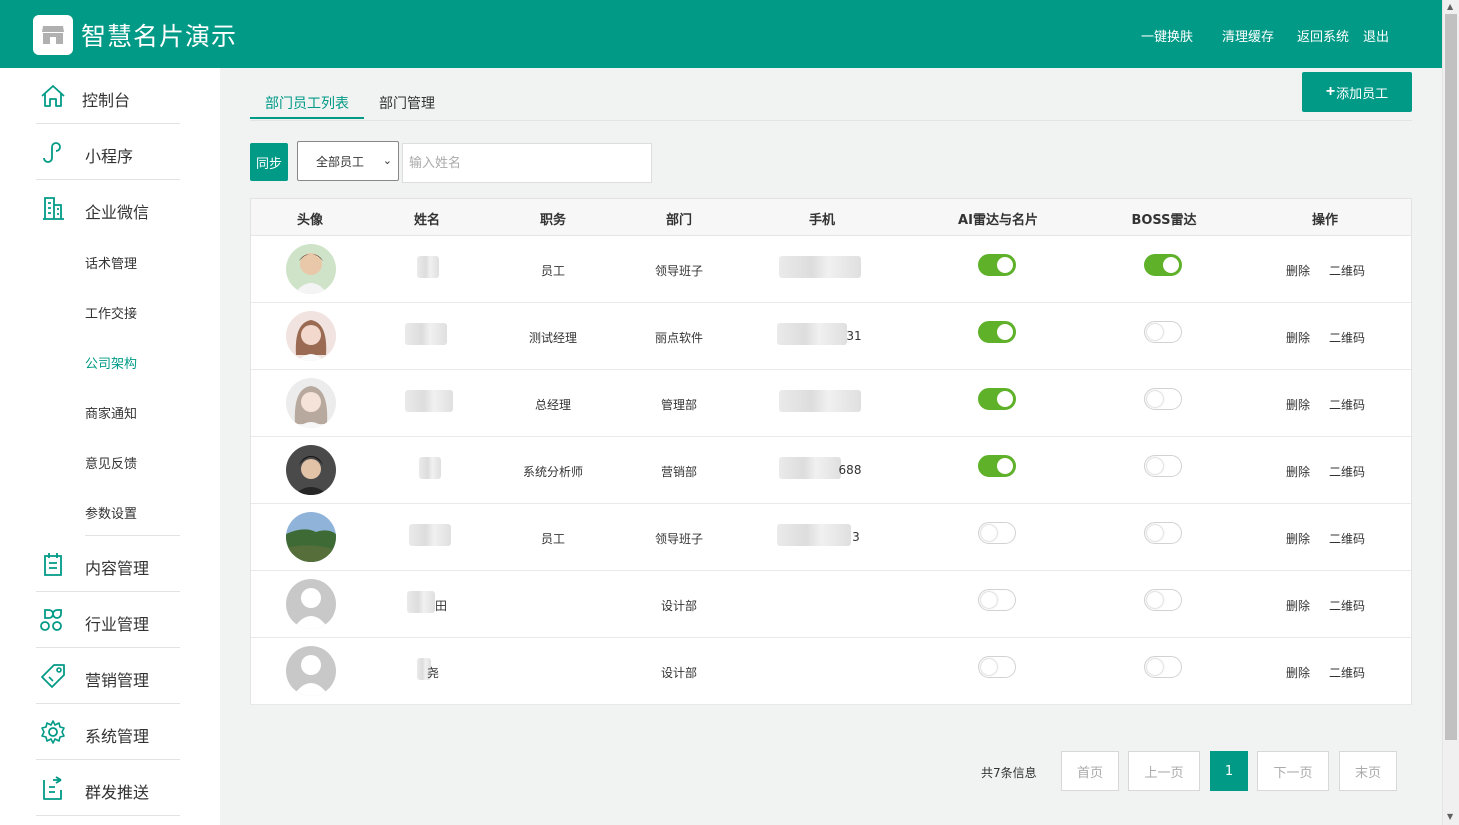 The height and width of the screenshot is (825, 1459). What do you see at coordinates (831, 336) in the screenshot?
I see `table-row: 测试经理 丽点软件 31 删除 二维码` at bounding box center [831, 336].